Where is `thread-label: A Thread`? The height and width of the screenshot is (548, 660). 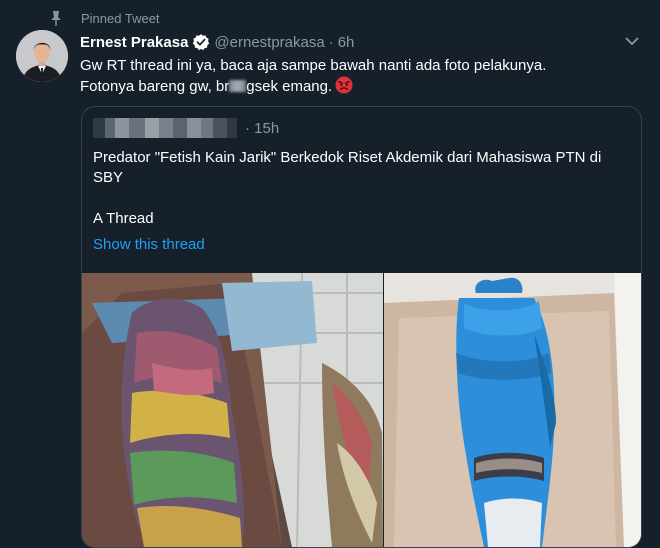 thread-label: A Thread is located at coordinates (123, 218).